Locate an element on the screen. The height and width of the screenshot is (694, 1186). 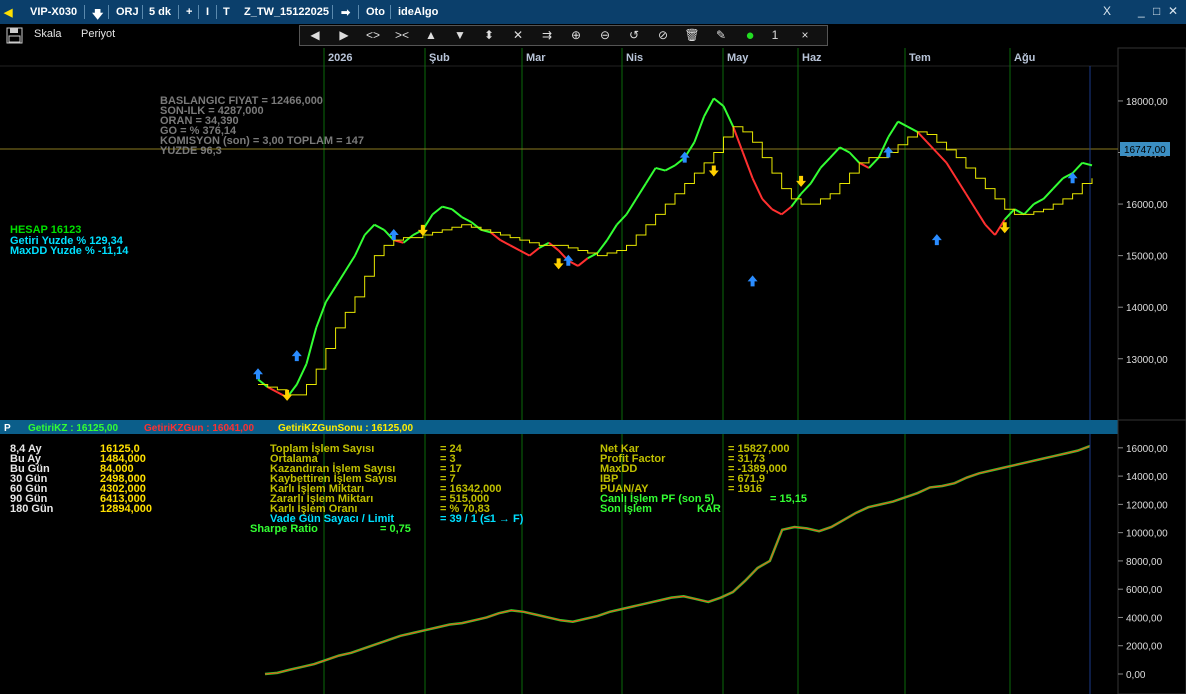
trade-stat-value: = 39 / 1 (≤1 → F) is located at coordinates (482, 519).